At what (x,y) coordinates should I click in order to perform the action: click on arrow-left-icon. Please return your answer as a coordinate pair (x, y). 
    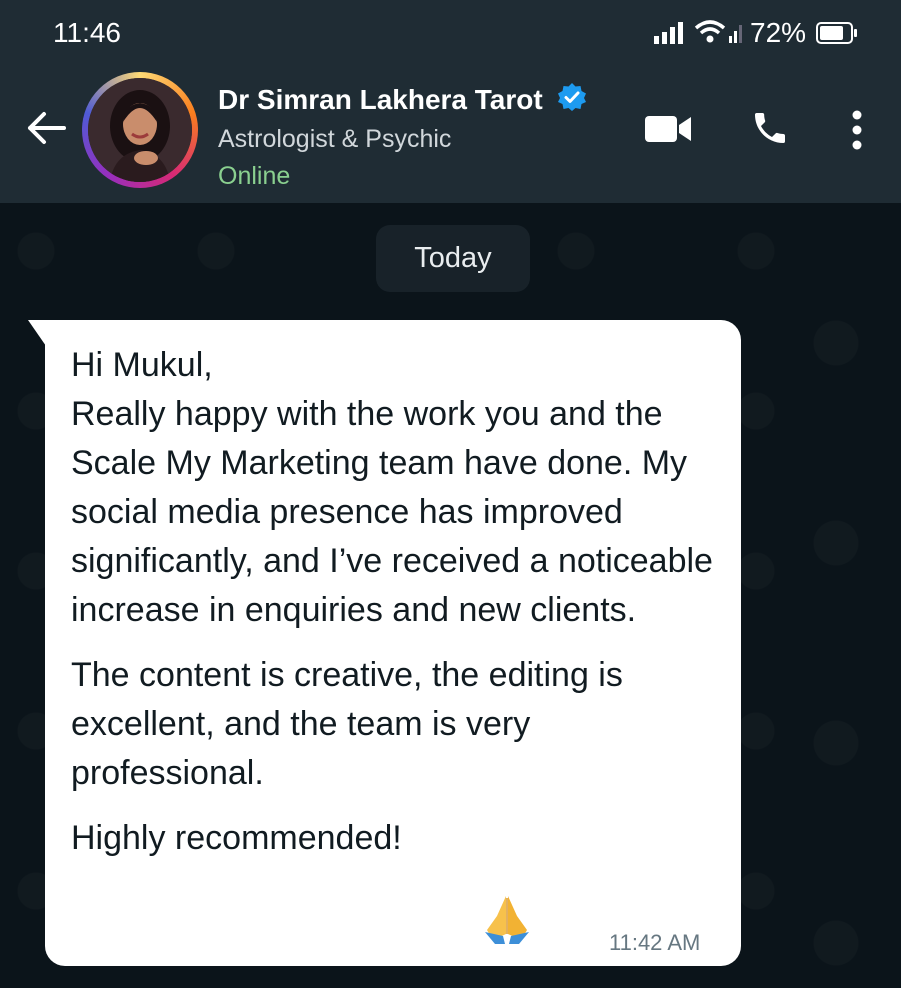
    Looking at the image, I should click on (46, 130).